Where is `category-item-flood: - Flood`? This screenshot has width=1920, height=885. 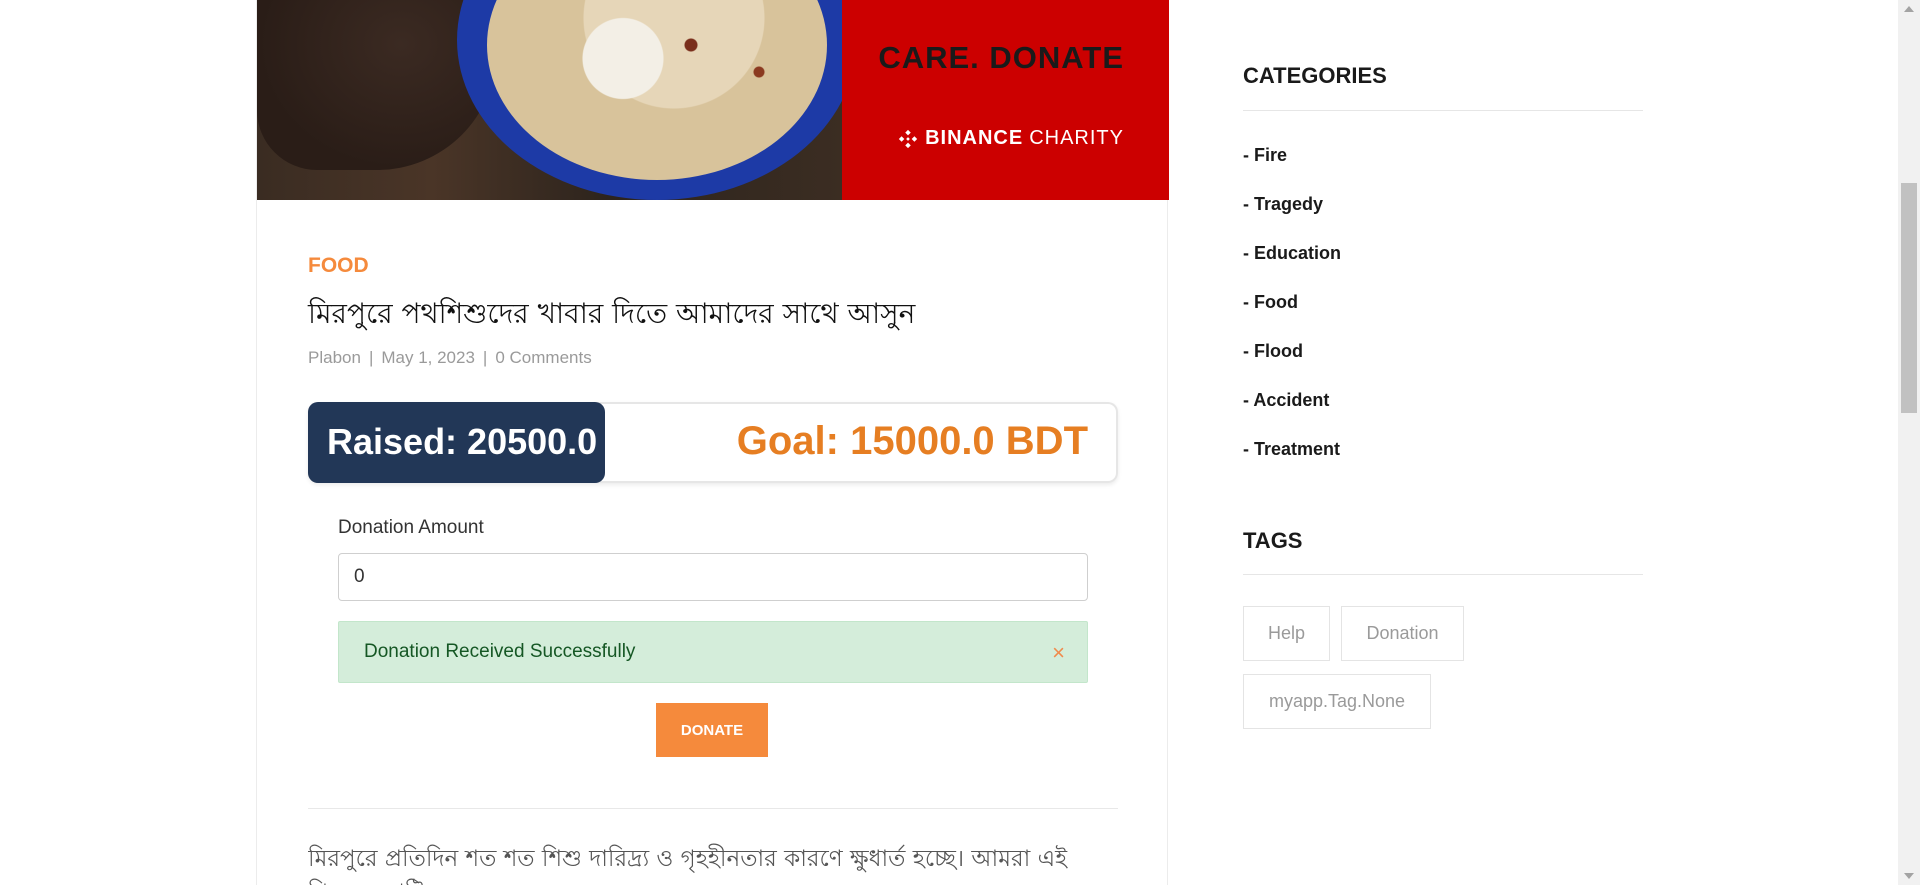 category-item-flood: - Flood is located at coordinates (1292, 365).